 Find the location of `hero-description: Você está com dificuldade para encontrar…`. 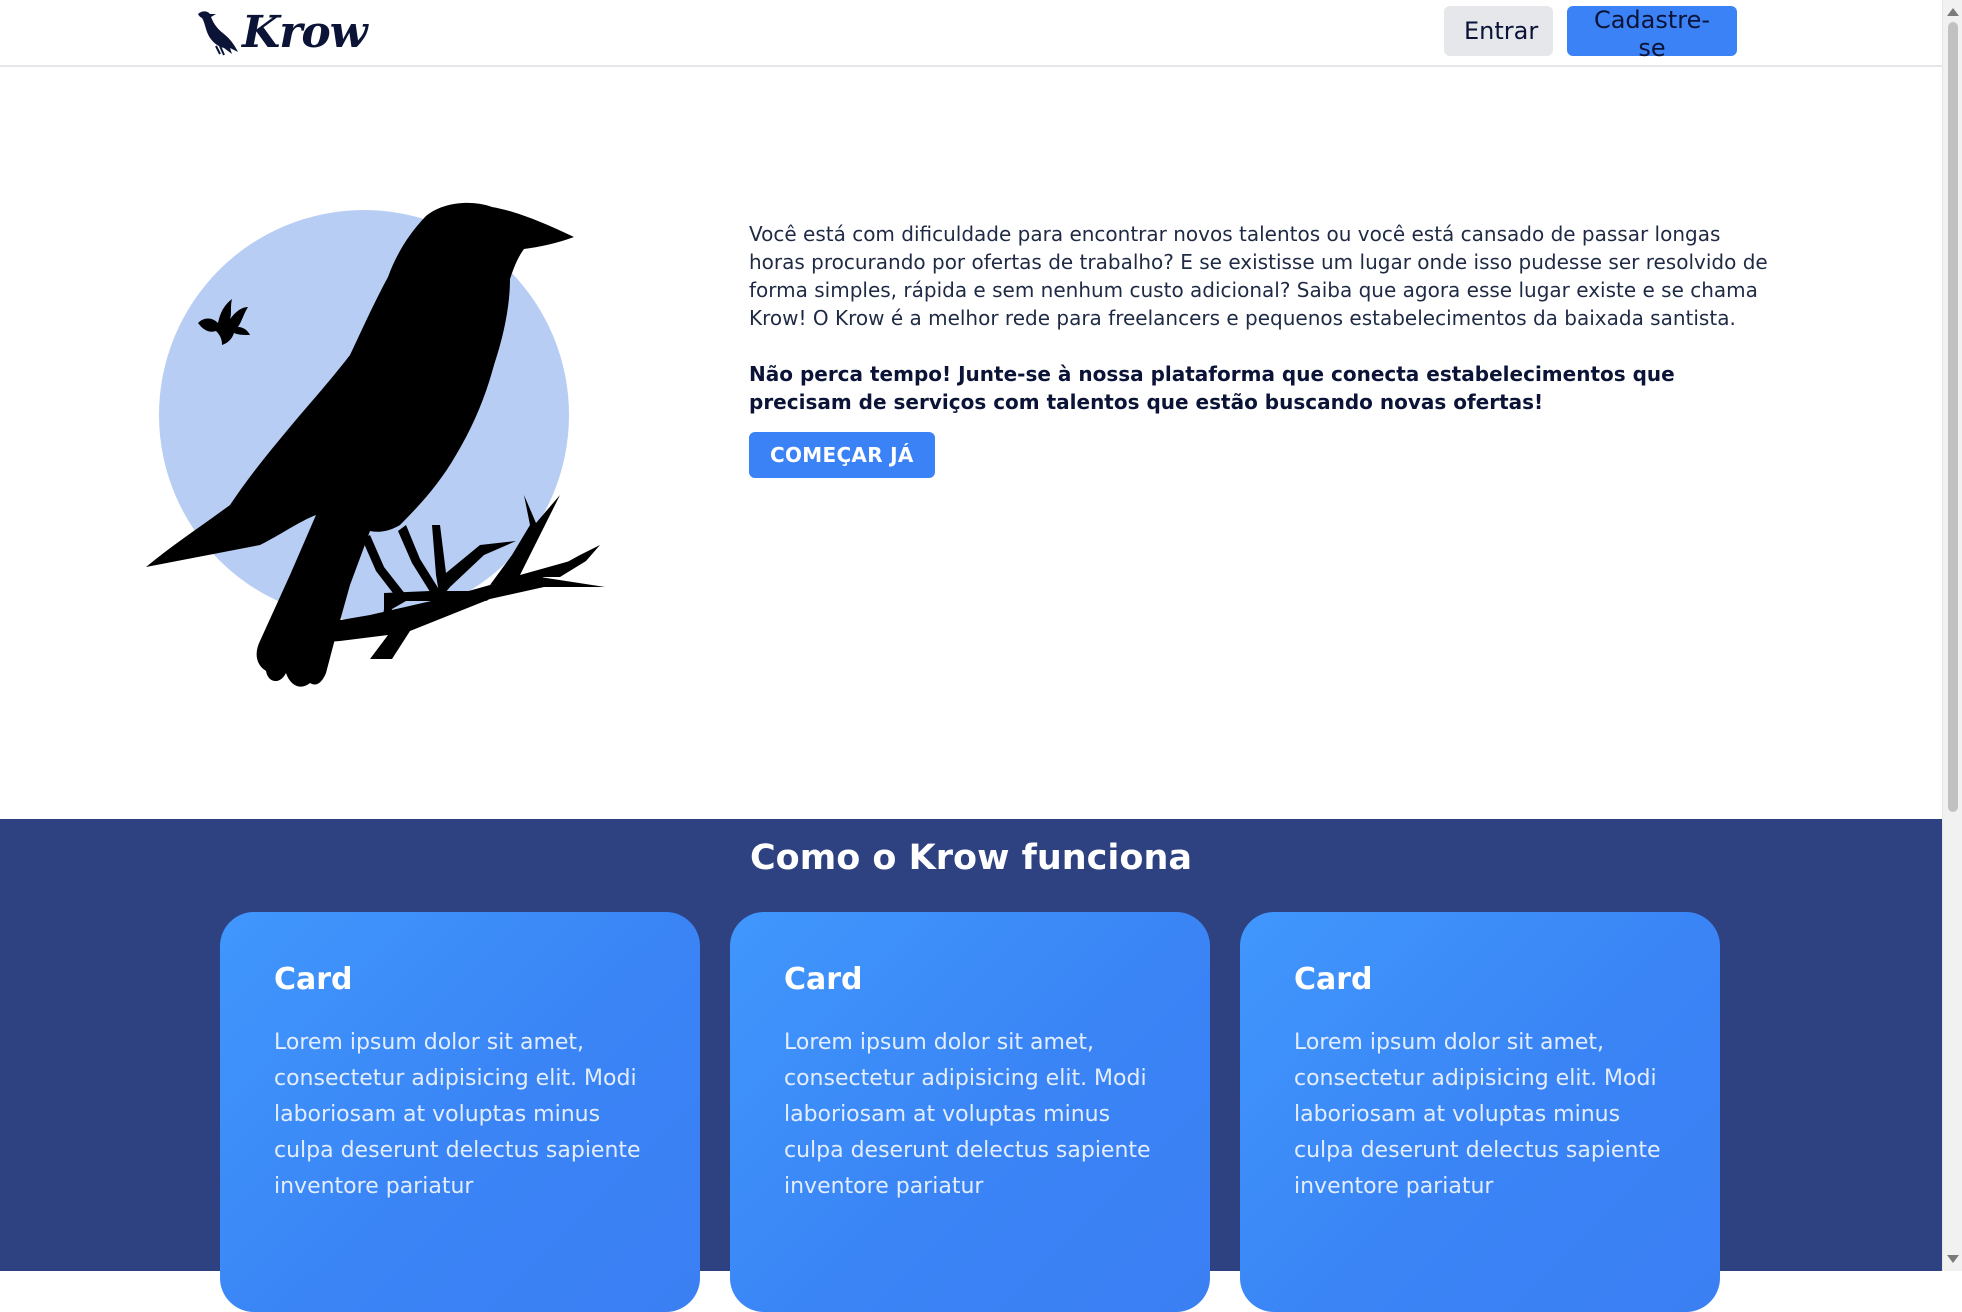

hero-description: Você está com dificuldade para encontrar… is located at coordinates (1258, 276).